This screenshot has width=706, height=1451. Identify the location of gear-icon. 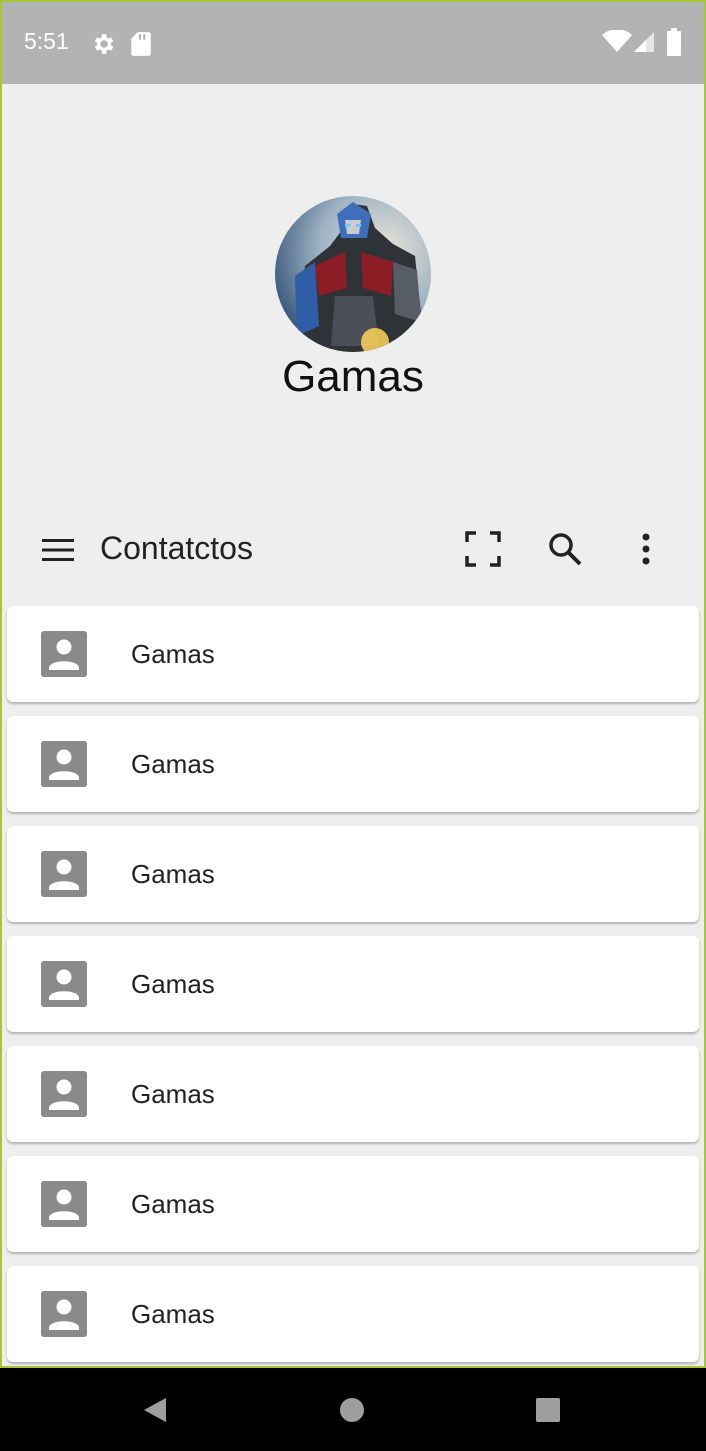
(104, 44).